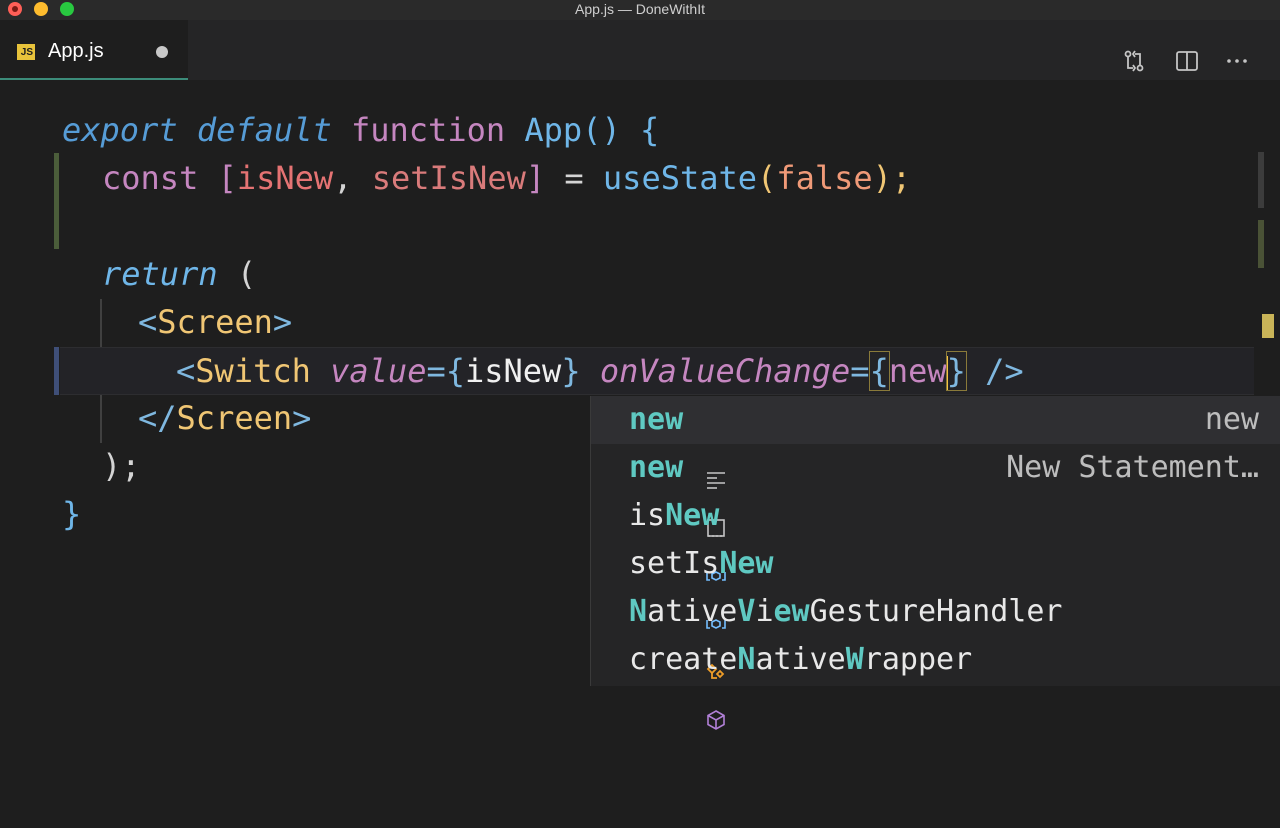  What do you see at coordinates (1134, 61) in the screenshot?
I see `source-control-compare-icon` at bounding box center [1134, 61].